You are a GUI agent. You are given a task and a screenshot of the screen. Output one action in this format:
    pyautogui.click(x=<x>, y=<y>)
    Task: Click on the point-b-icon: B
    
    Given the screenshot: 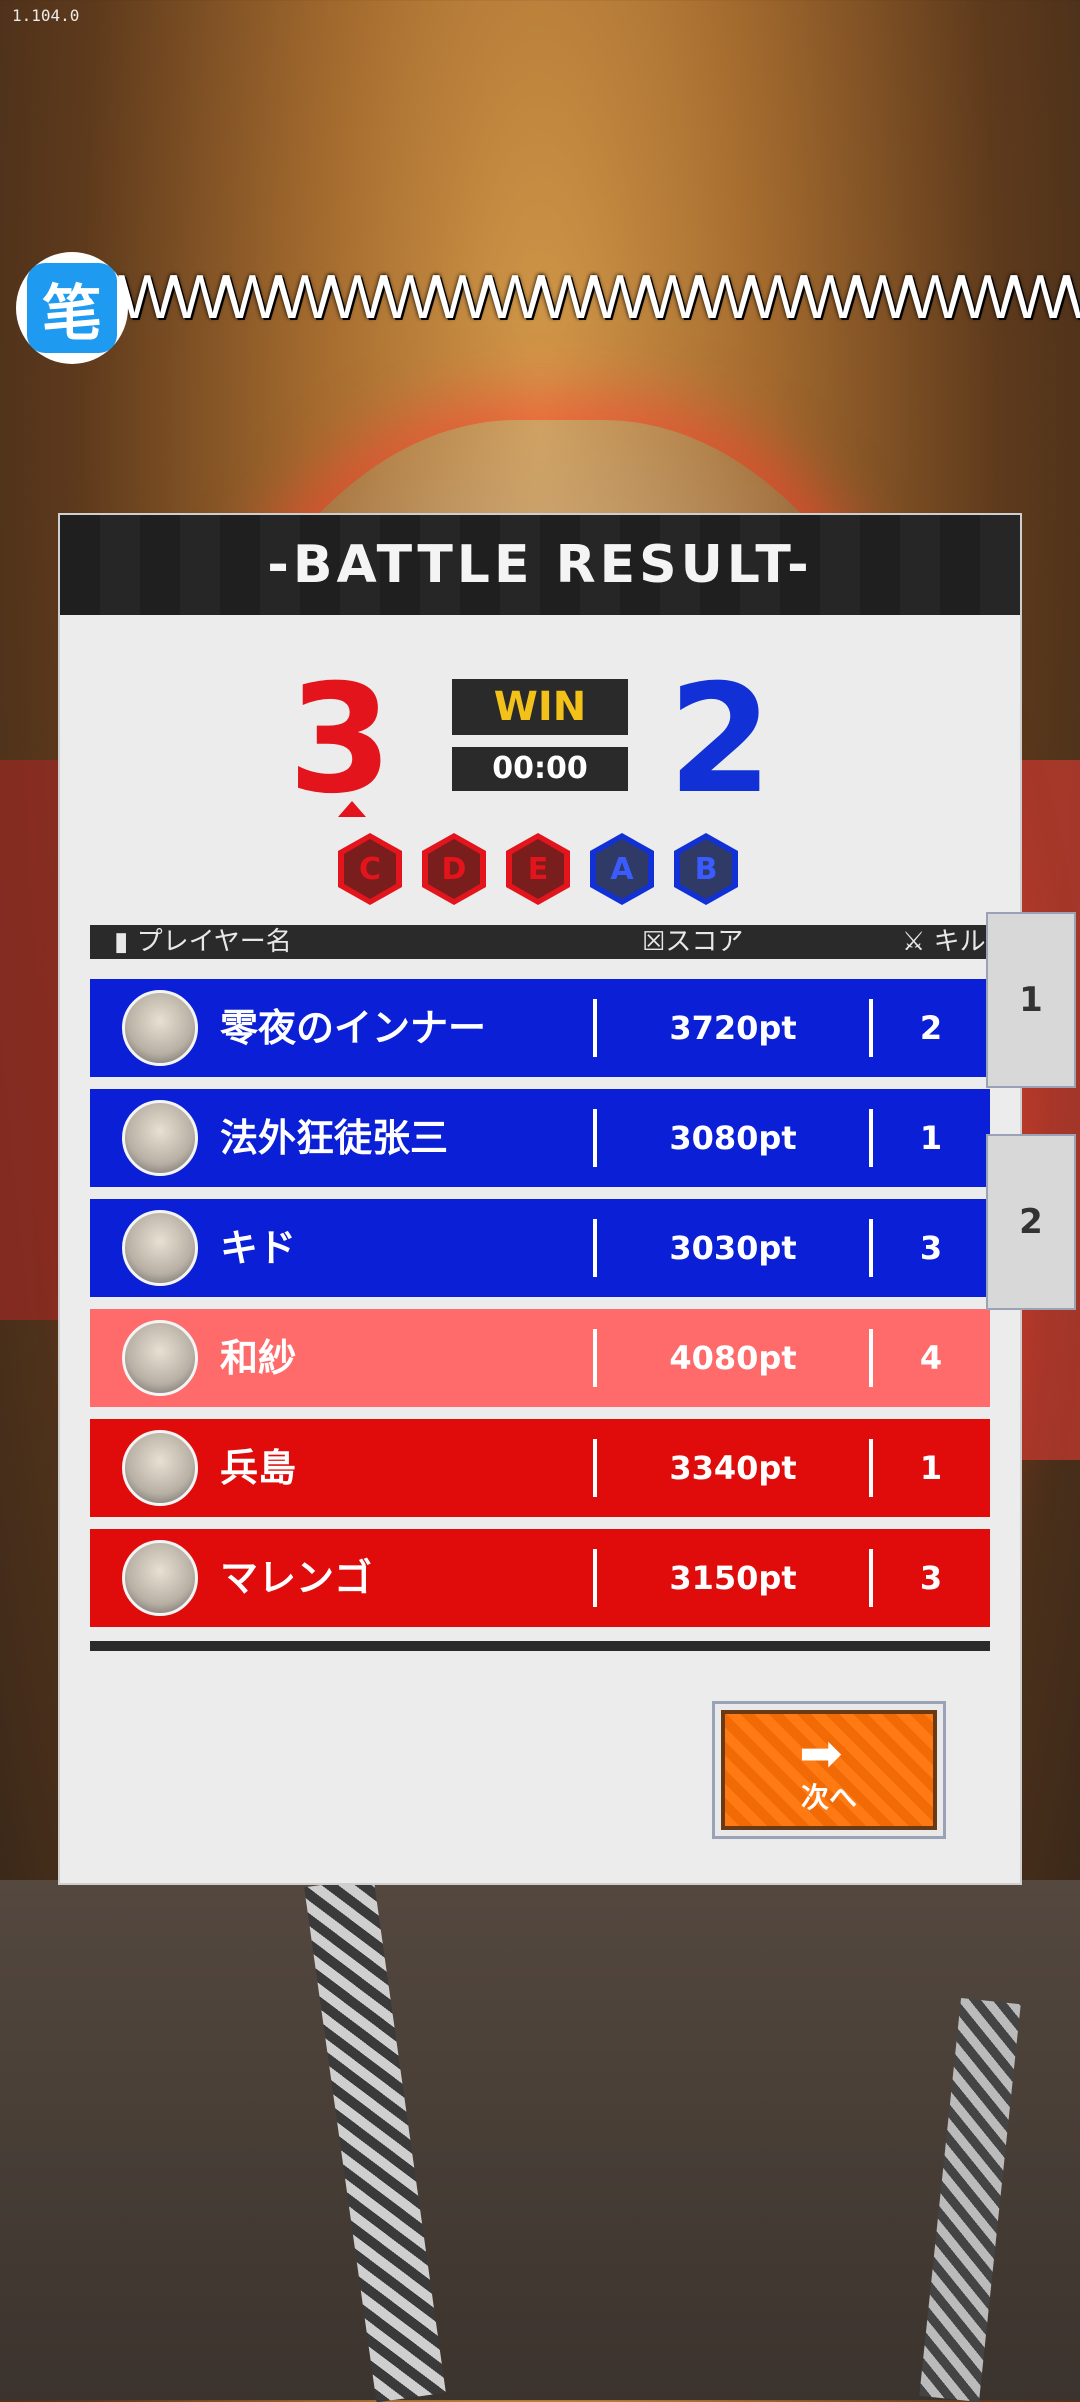 What is the action you would take?
    pyautogui.click(x=706, y=869)
    